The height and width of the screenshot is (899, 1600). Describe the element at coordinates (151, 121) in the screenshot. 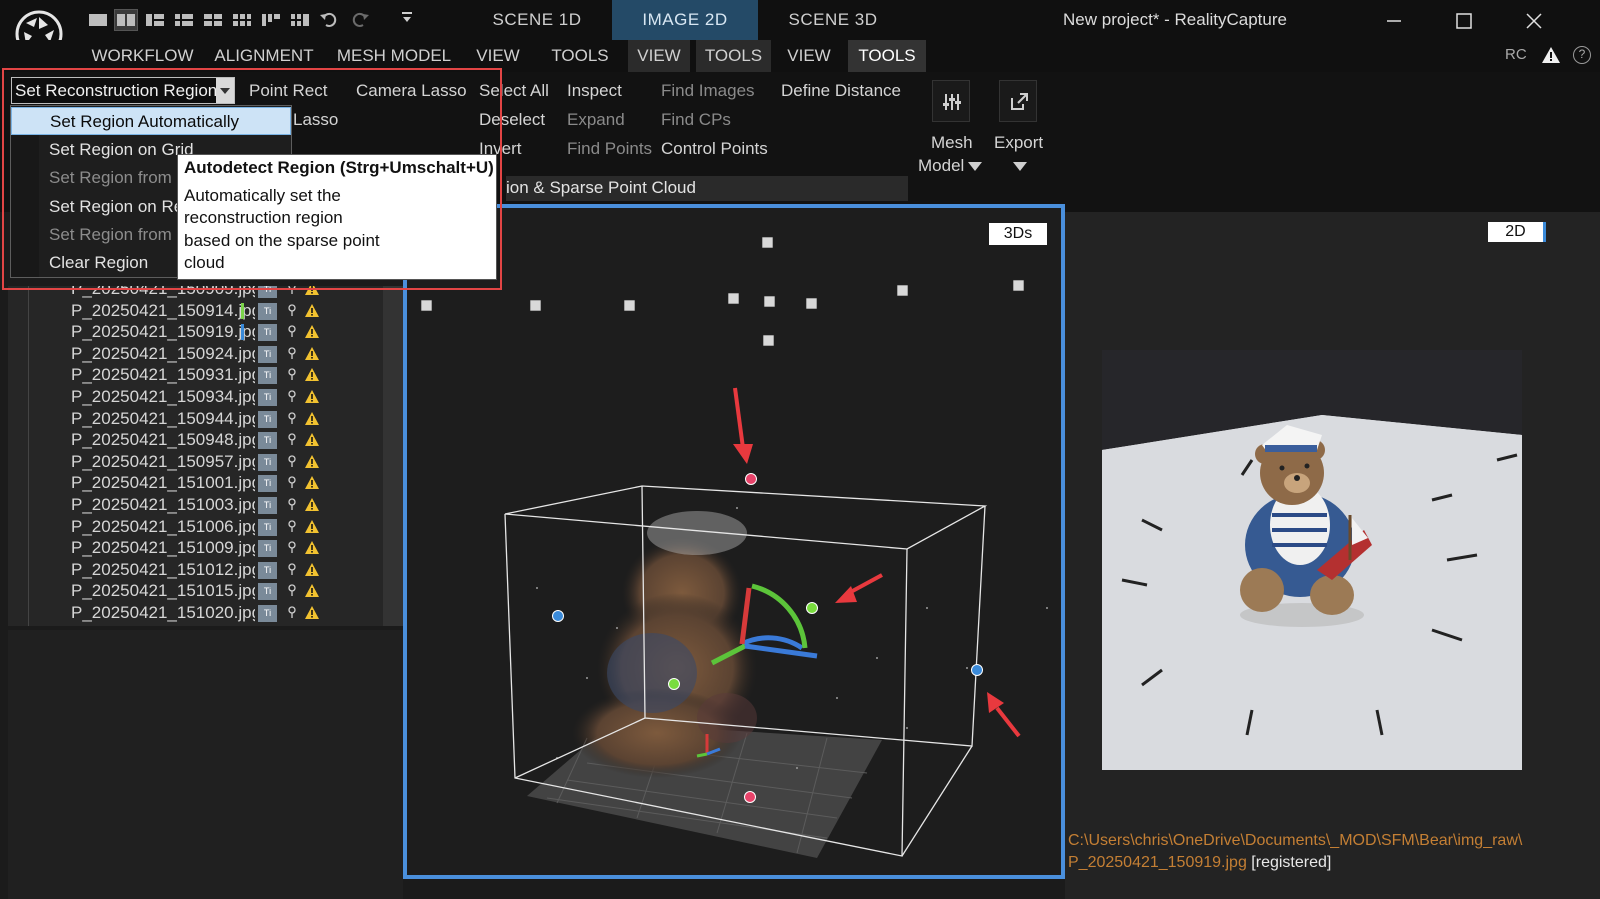

I see `menu-item-set-region-automatically: Set Region Automatically` at that location.